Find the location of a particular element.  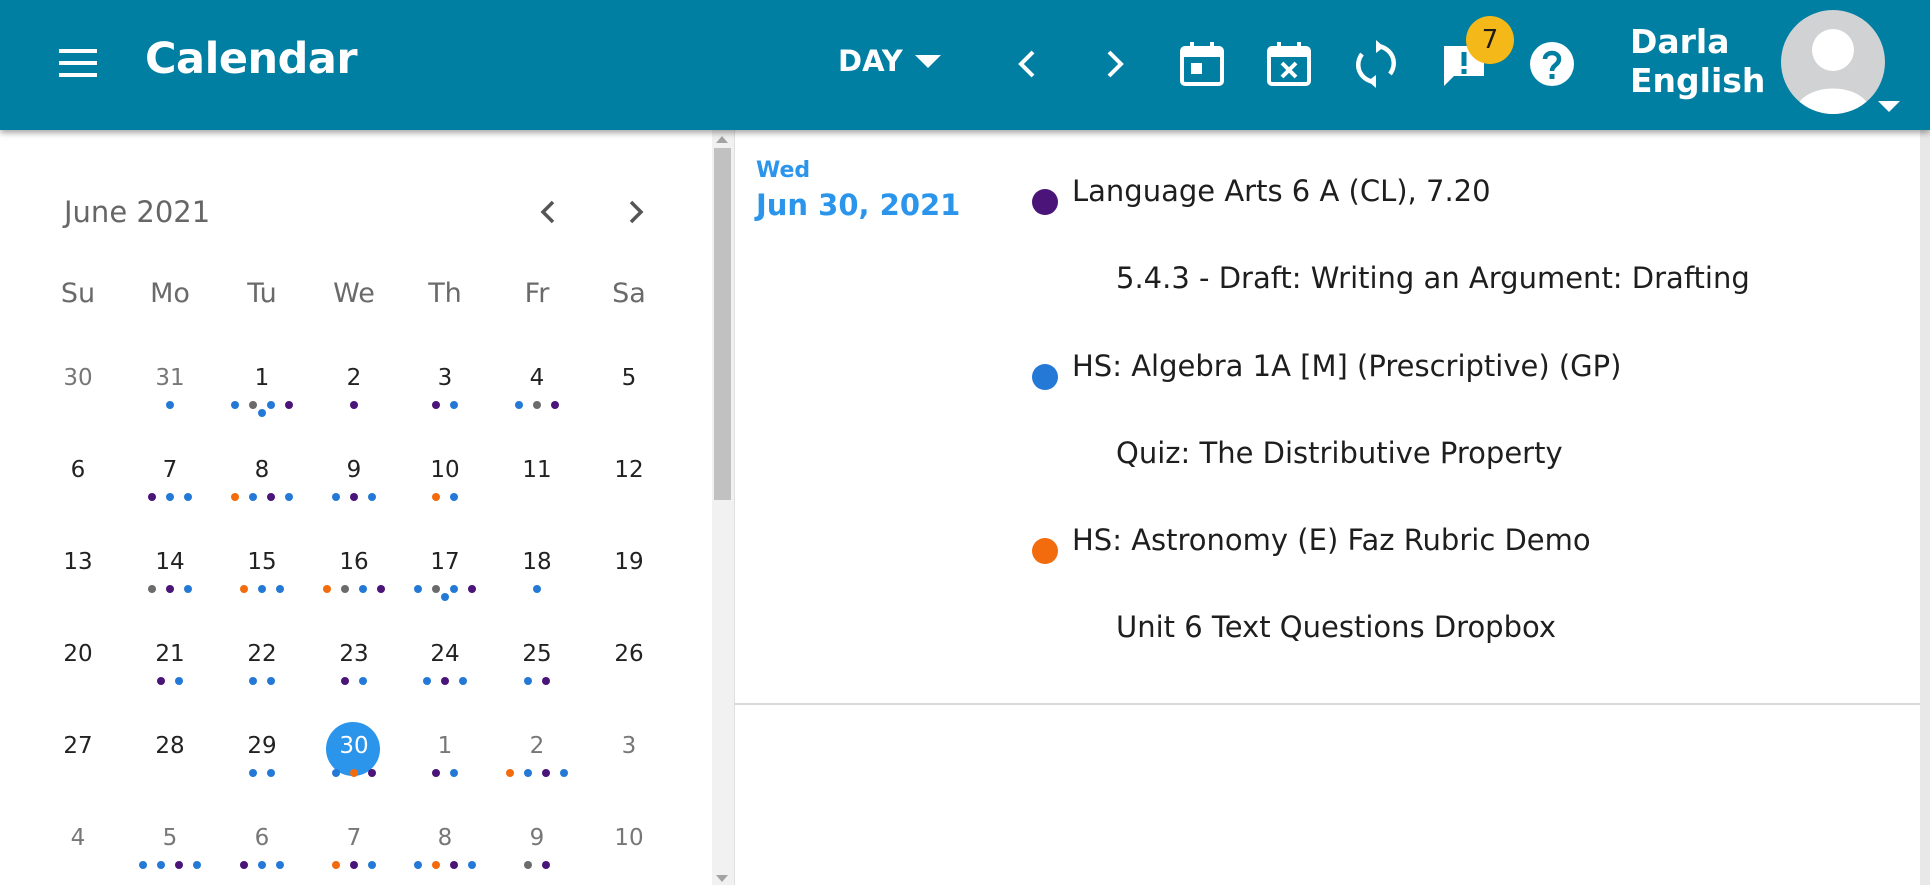

day-number: 23 is located at coordinates (354, 654).